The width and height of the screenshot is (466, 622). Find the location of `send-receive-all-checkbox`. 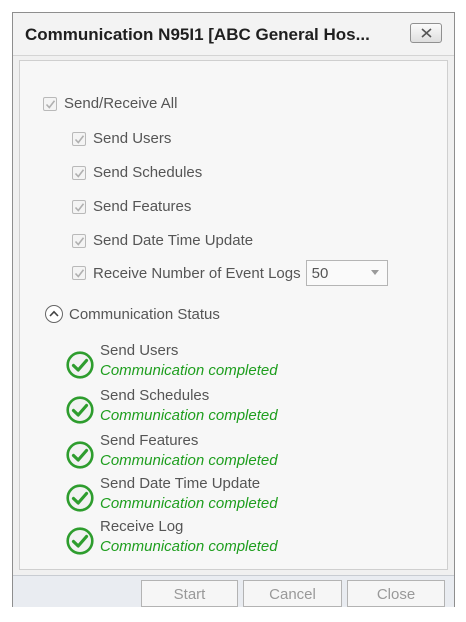

send-receive-all-checkbox is located at coordinates (50, 103).